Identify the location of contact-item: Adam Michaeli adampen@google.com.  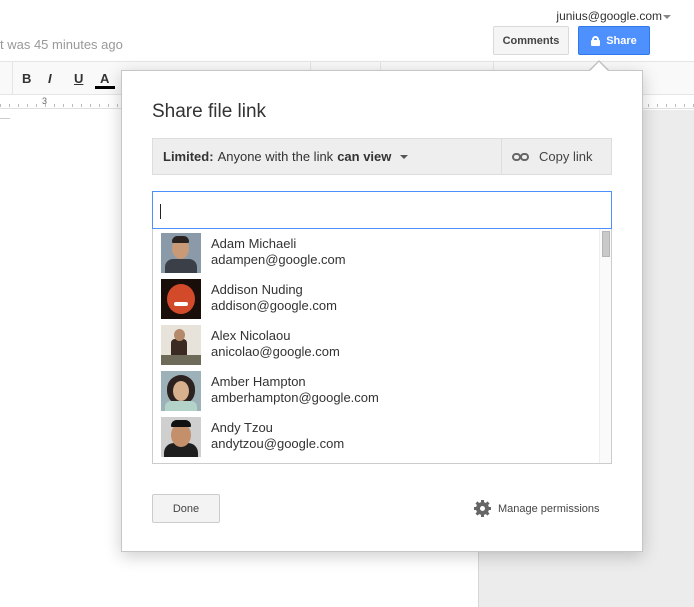
(377, 252).